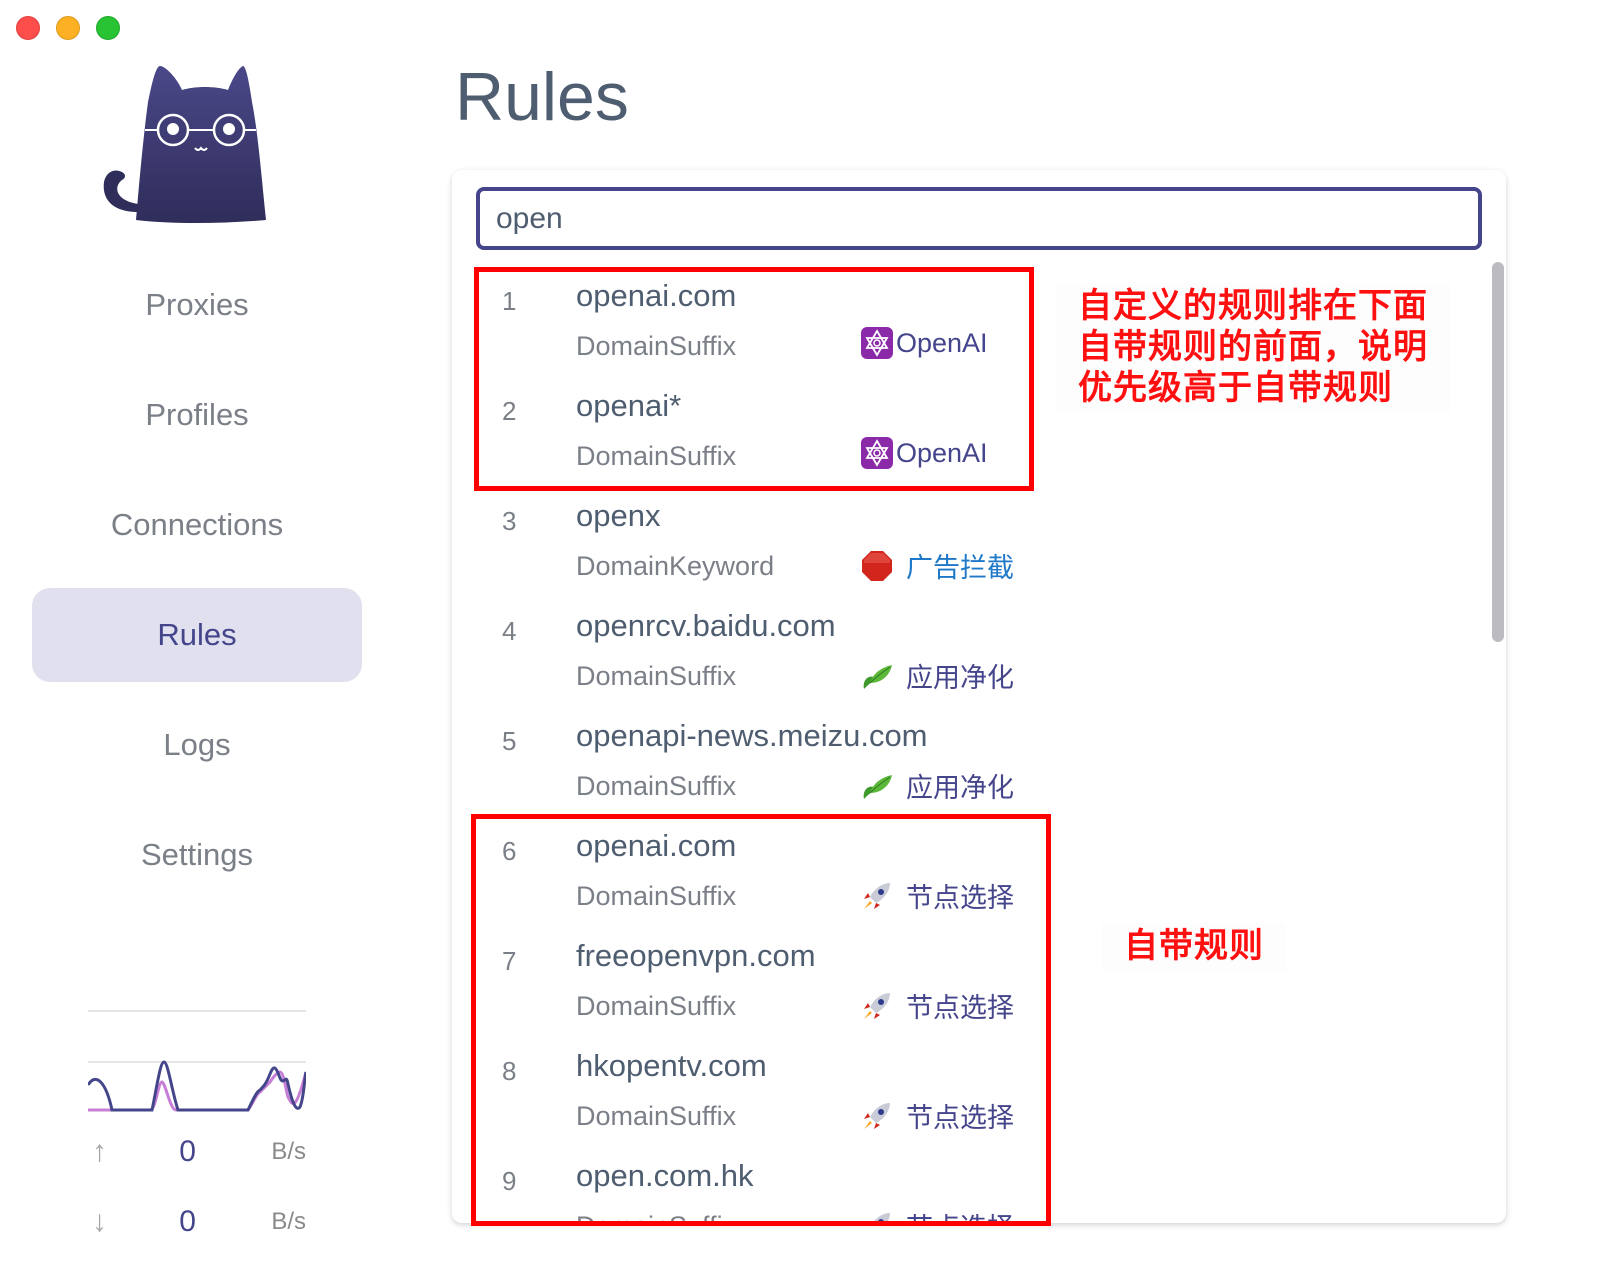 The image size is (1600, 1284). I want to click on traffic-graph, so click(197, 1064).